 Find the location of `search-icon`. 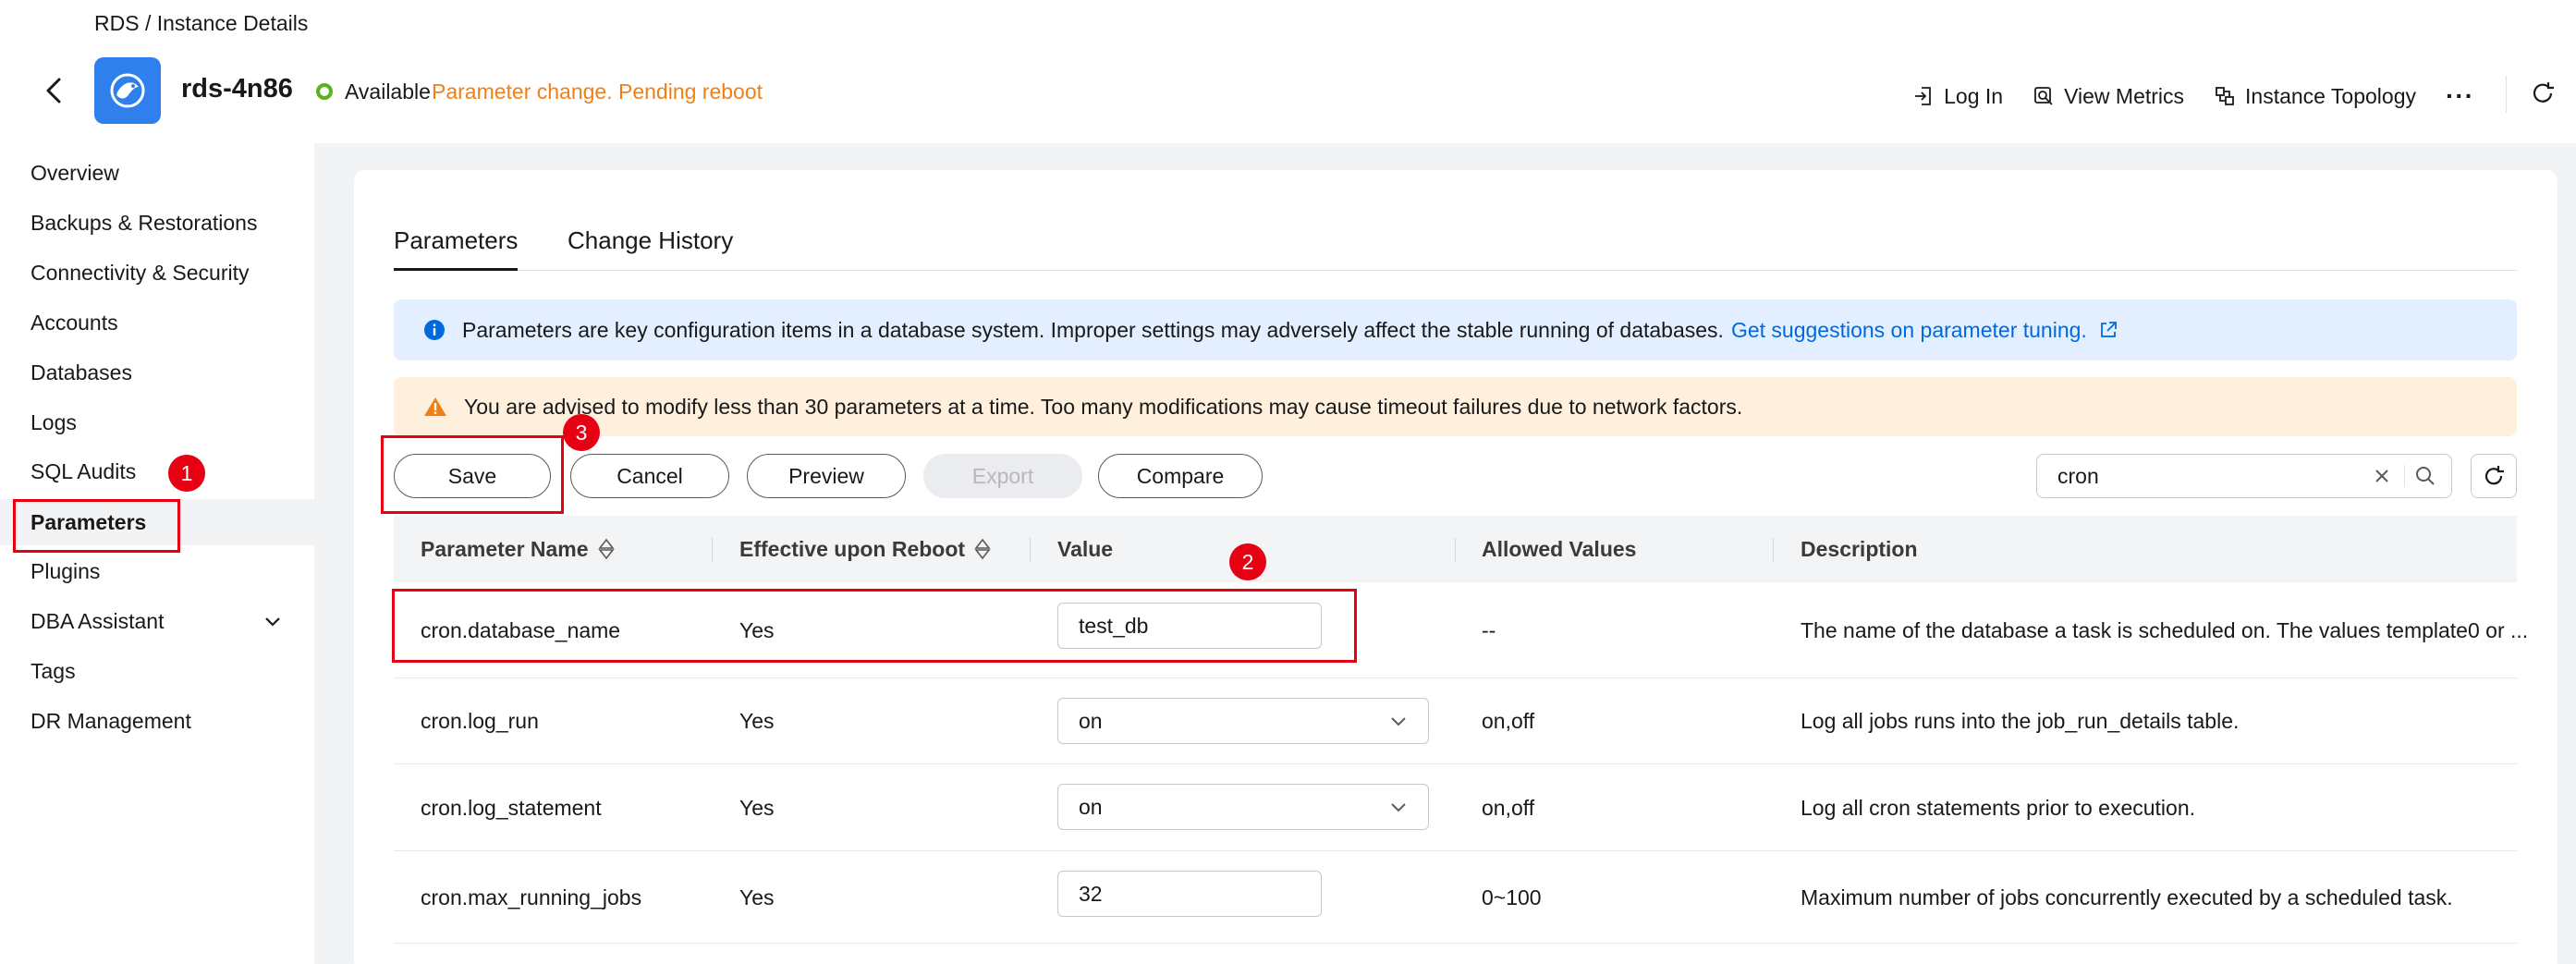

search-icon is located at coordinates (2425, 476).